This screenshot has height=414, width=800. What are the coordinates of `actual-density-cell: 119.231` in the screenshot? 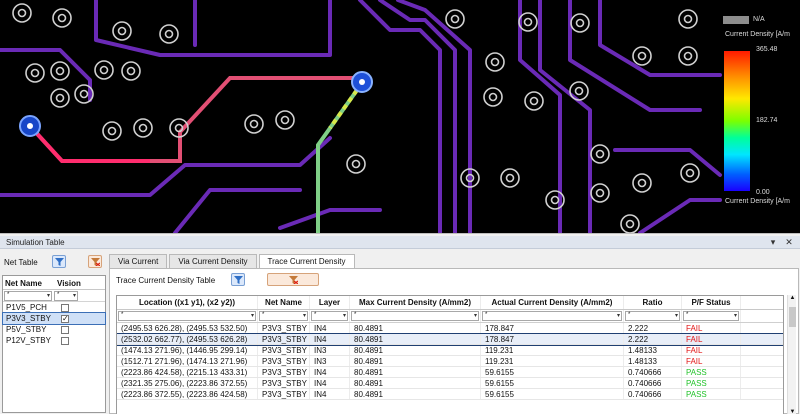 It's located at (552, 350).